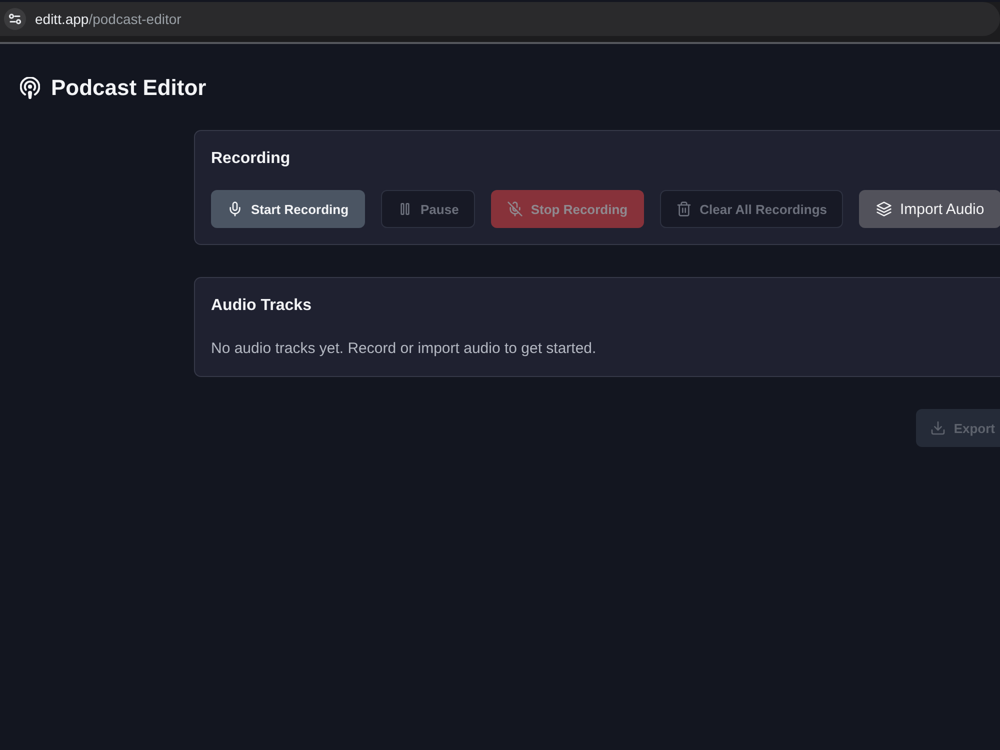 Image resolution: width=1000 pixels, height=750 pixels. Describe the element at coordinates (235, 209) in the screenshot. I see `mic-icon` at that location.